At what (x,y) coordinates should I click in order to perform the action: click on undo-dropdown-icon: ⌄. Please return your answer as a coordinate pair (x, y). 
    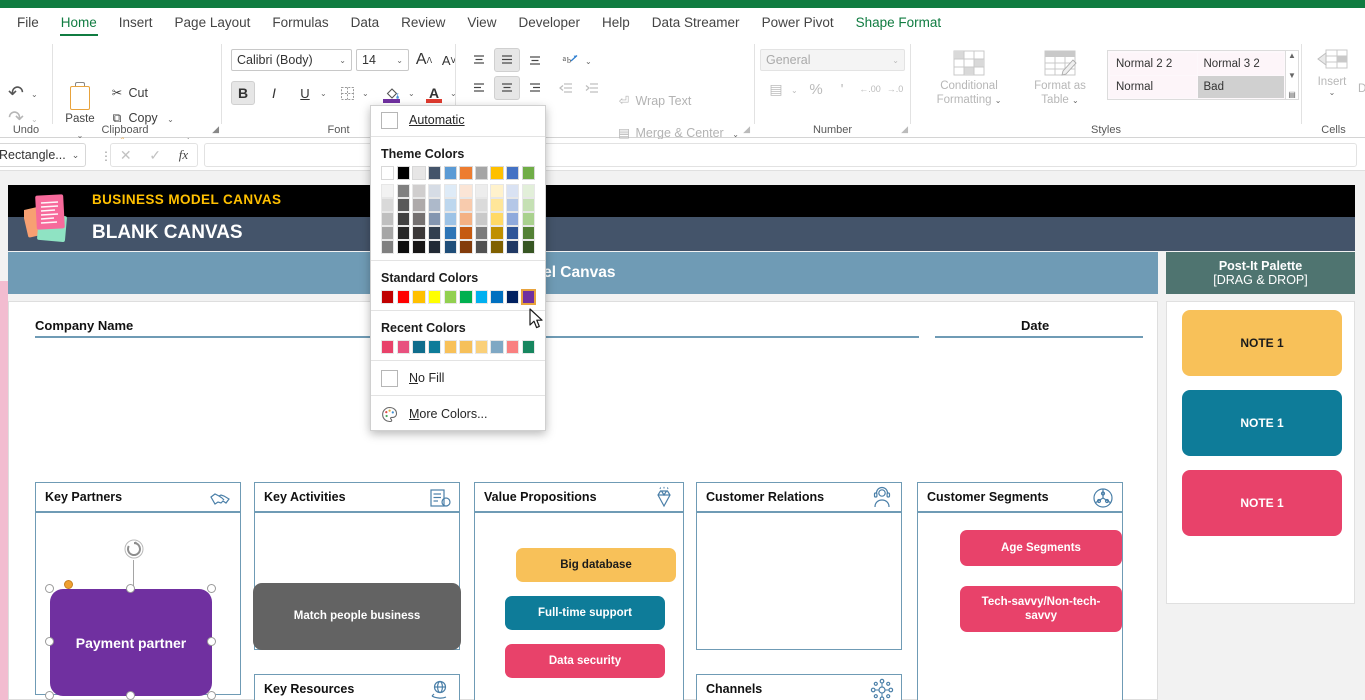
    Looking at the image, I should click on (34, 94).